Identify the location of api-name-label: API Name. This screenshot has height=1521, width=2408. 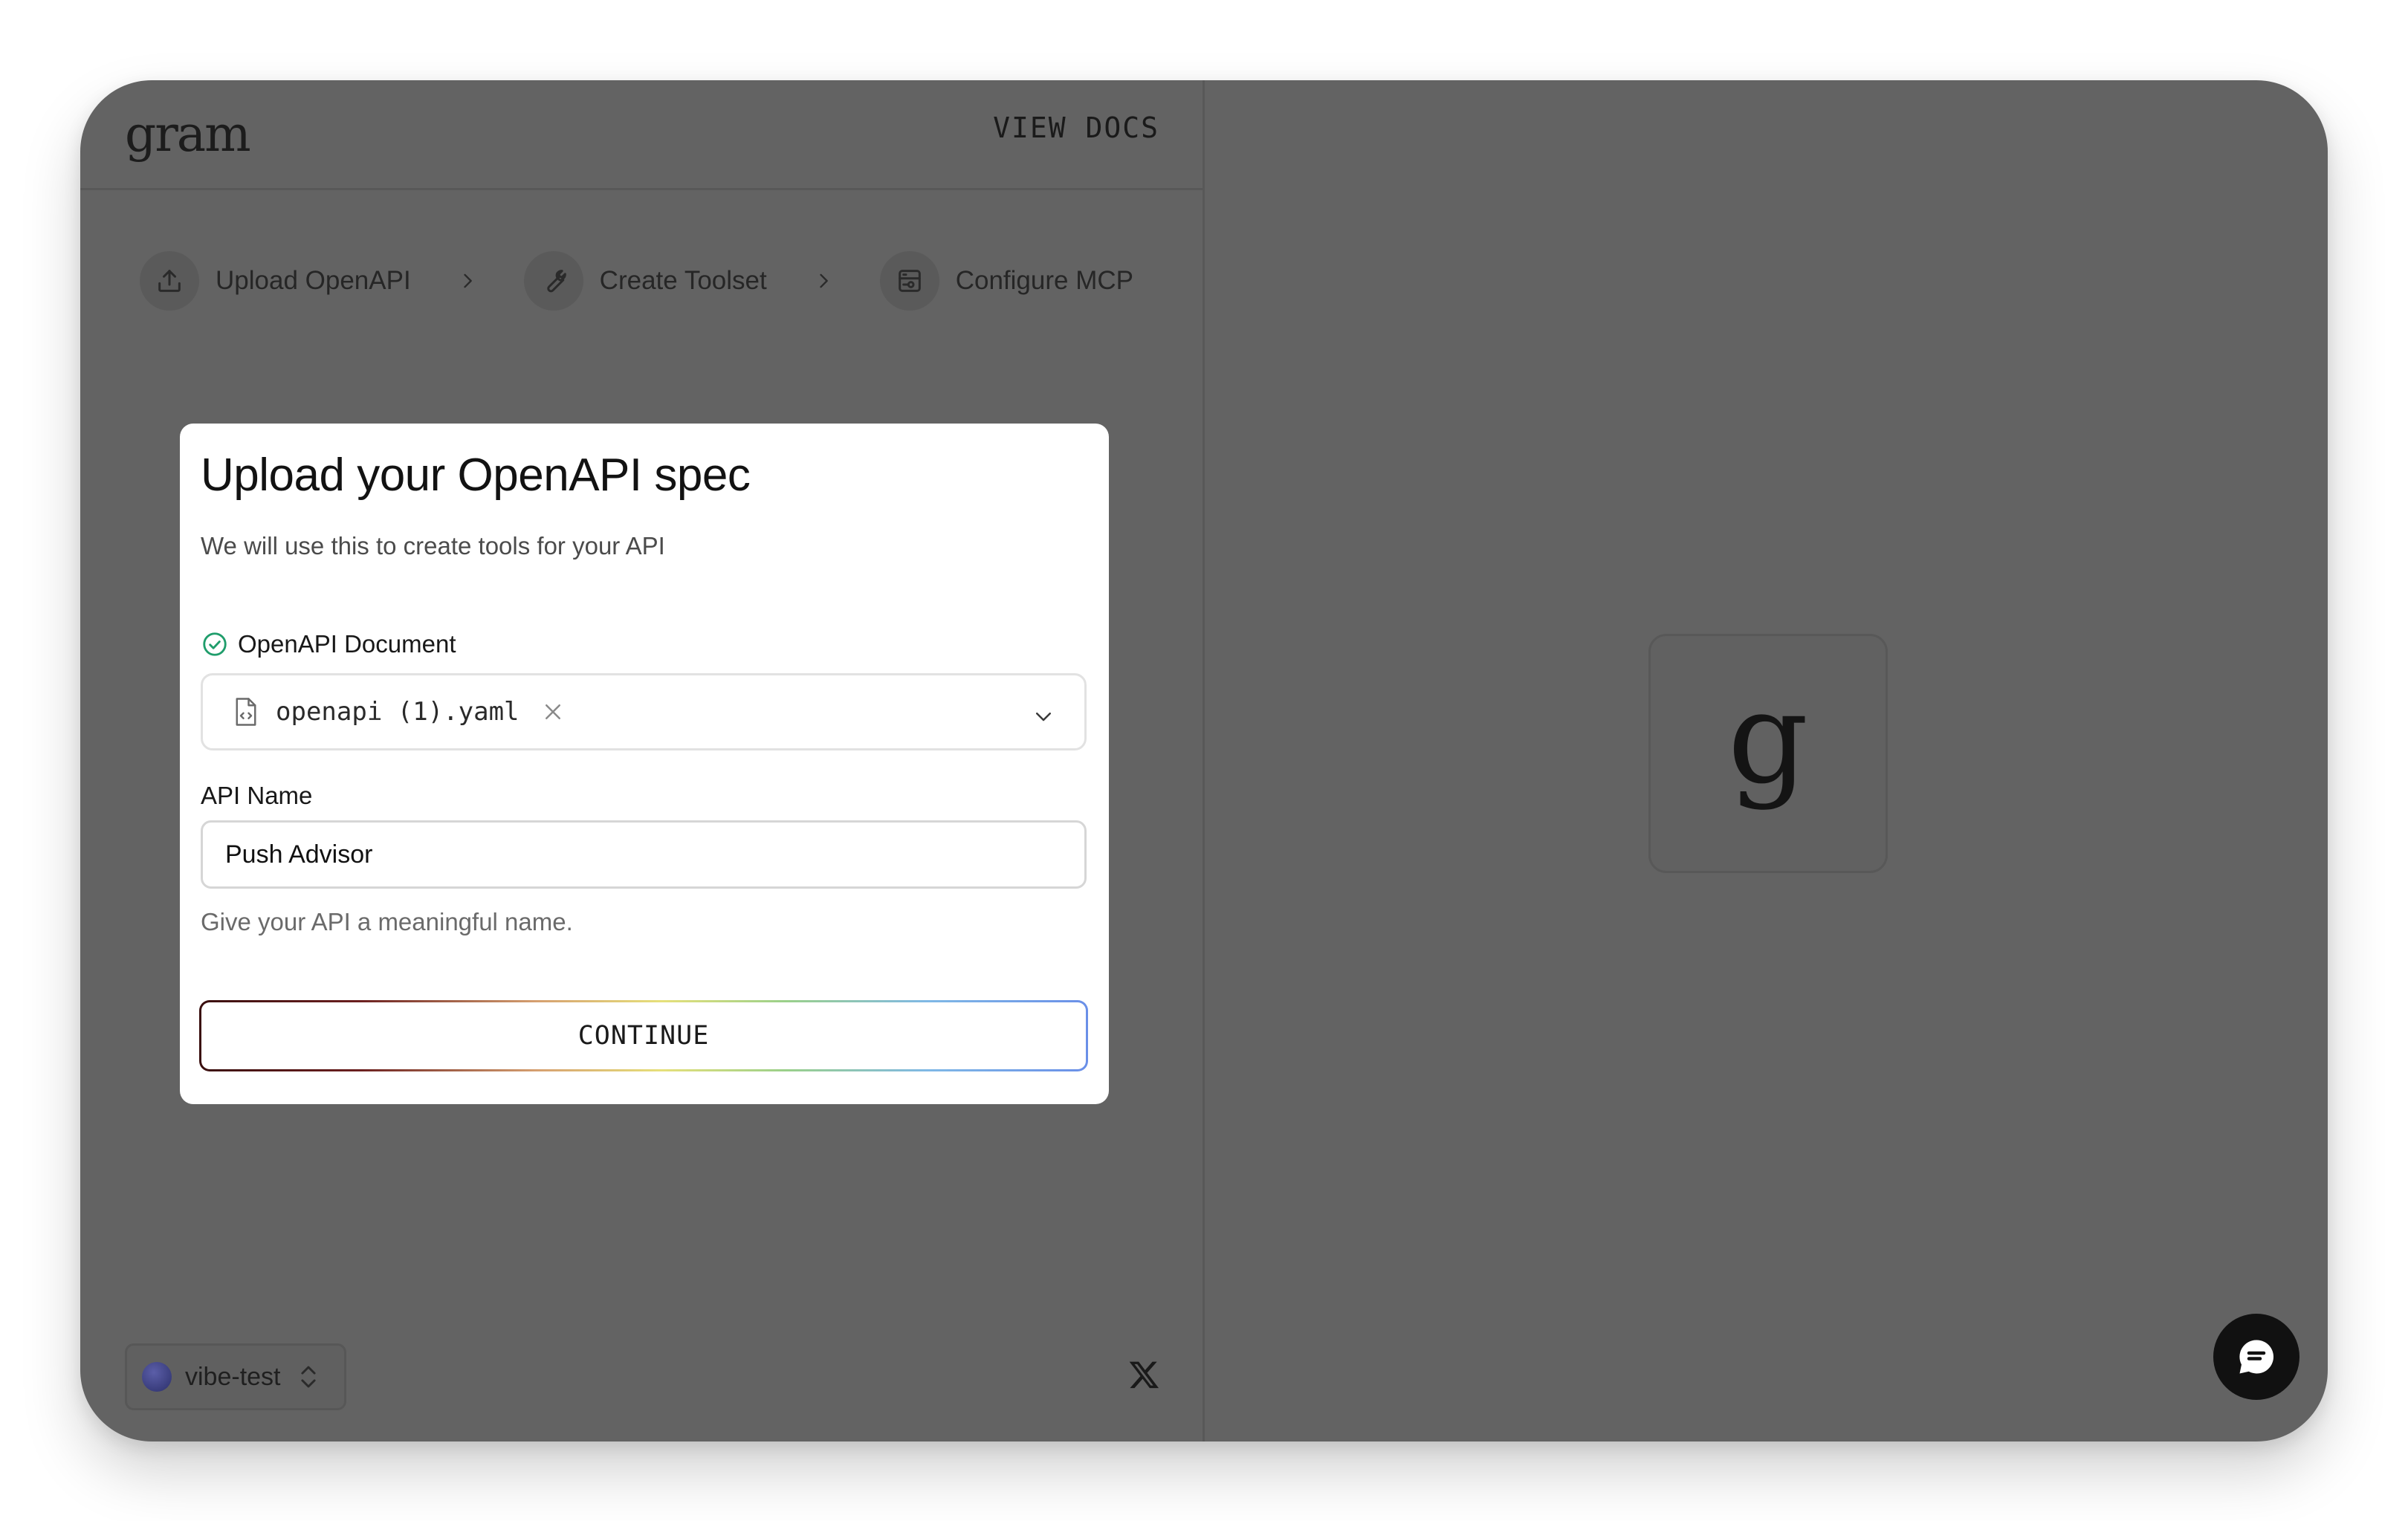
(257, 795).